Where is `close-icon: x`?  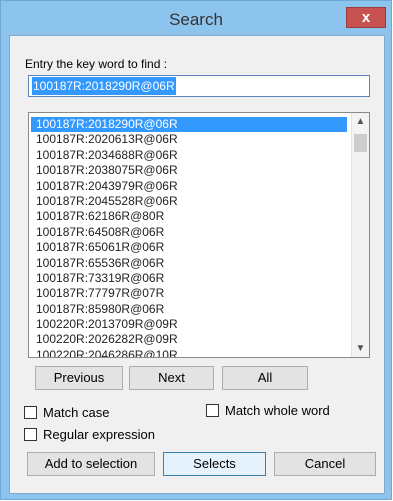 close-icon: x is located at coordinates (366, 17).